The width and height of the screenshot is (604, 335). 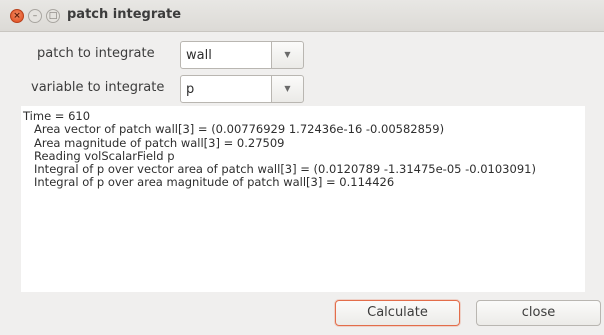 What do you see at coordinates (57, 116) in the screenshot?
I see `output-line: Time = 610` at bounding box center [57, 116].